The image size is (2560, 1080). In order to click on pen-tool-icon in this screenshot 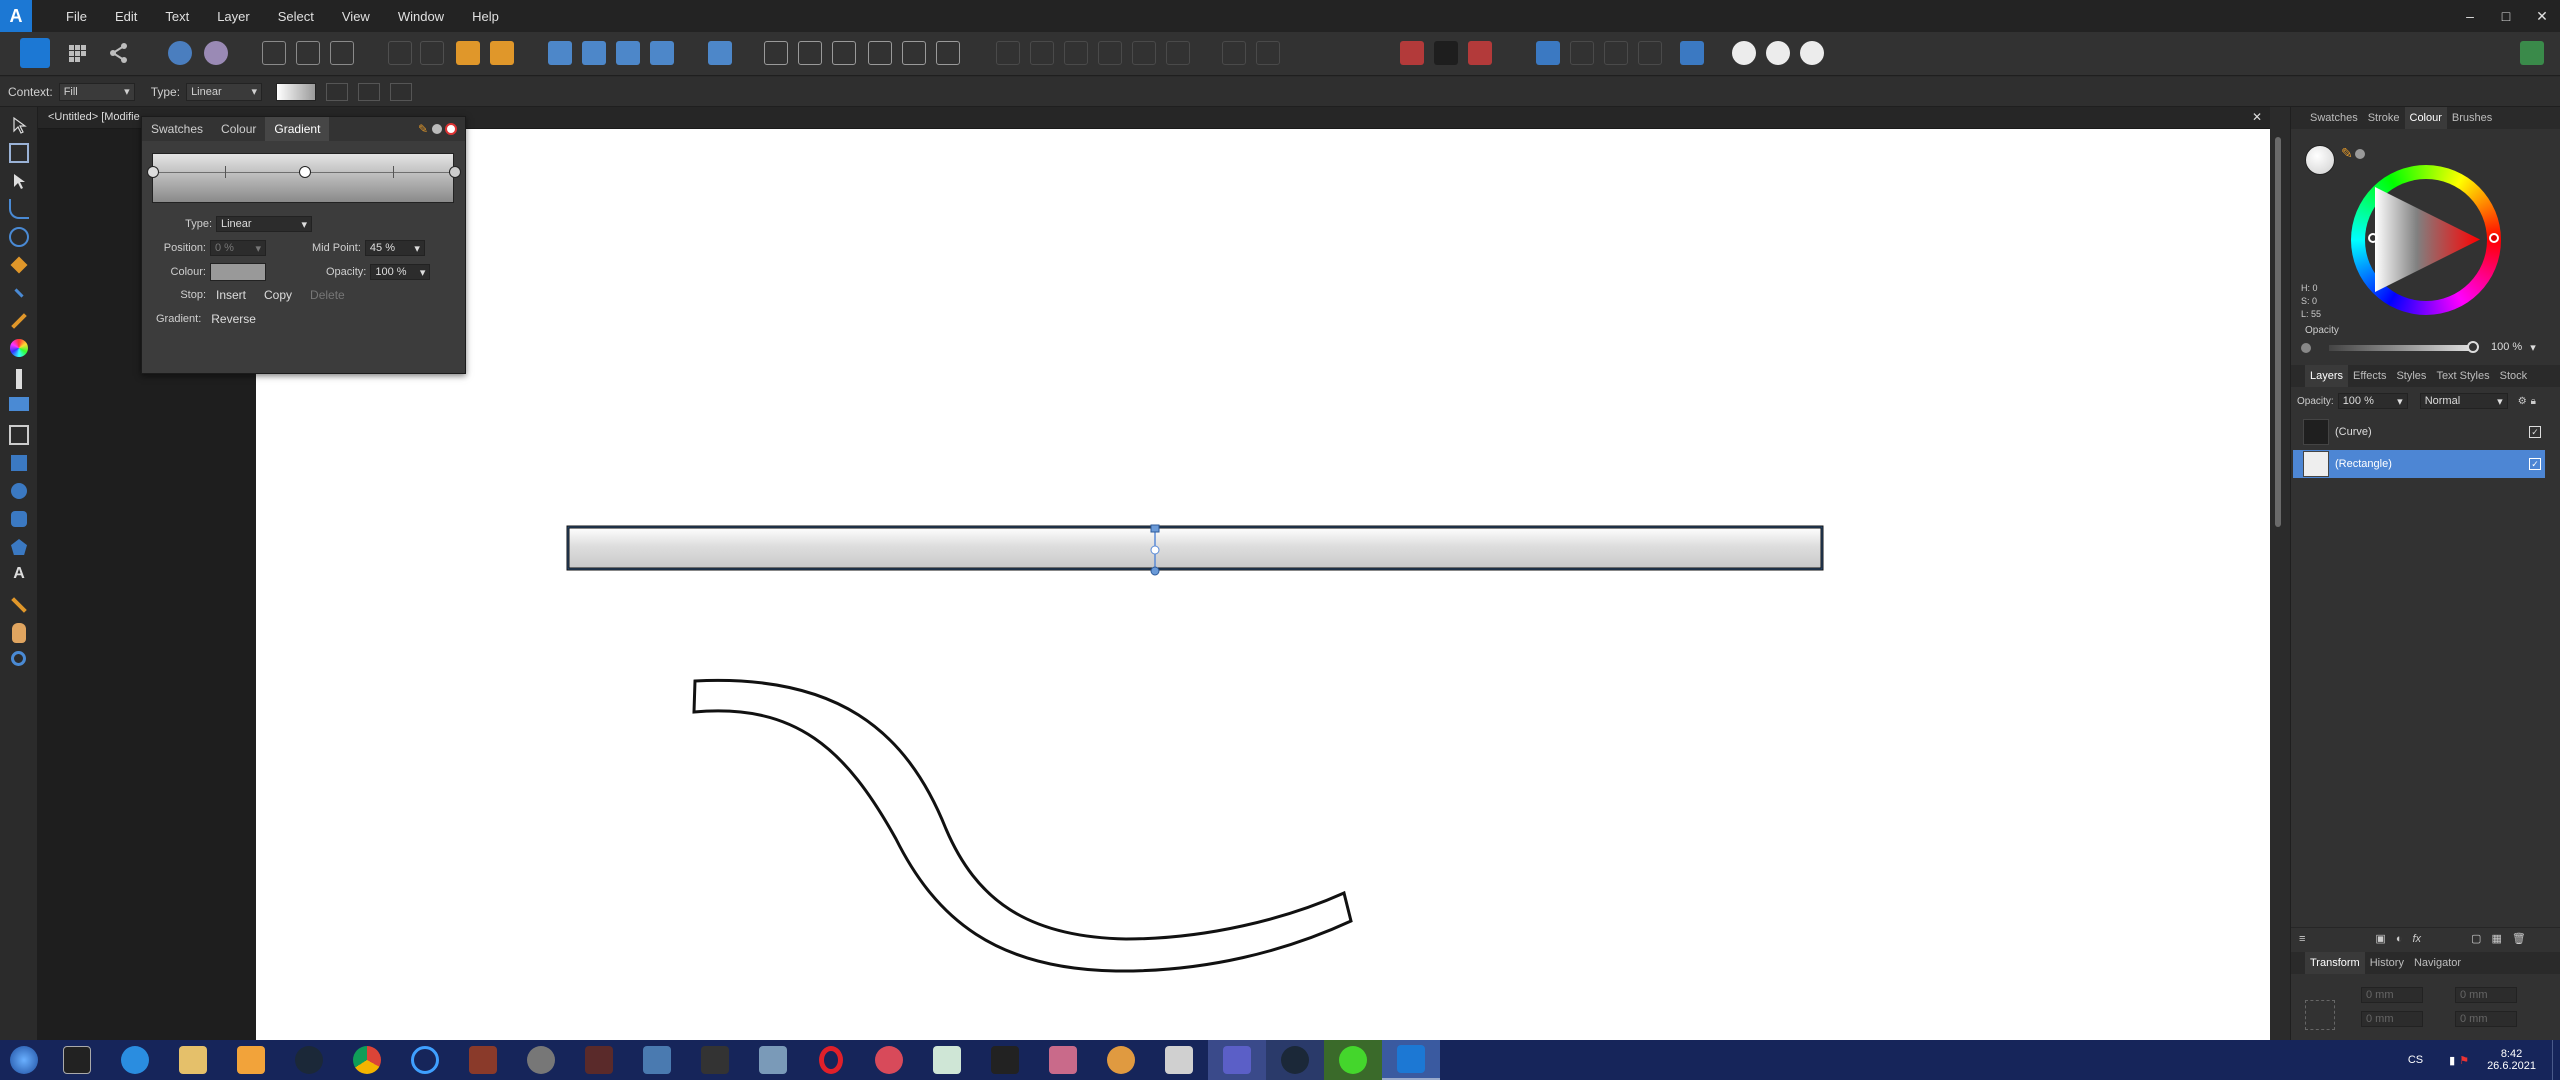, I will do `click(19, 265)`.